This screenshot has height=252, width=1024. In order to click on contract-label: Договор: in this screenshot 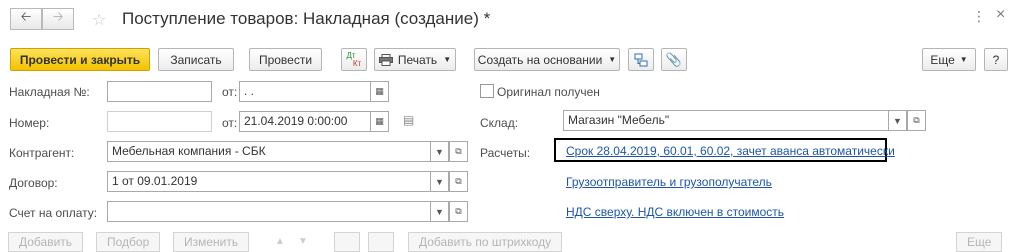, I will do `click(33, 183)`.